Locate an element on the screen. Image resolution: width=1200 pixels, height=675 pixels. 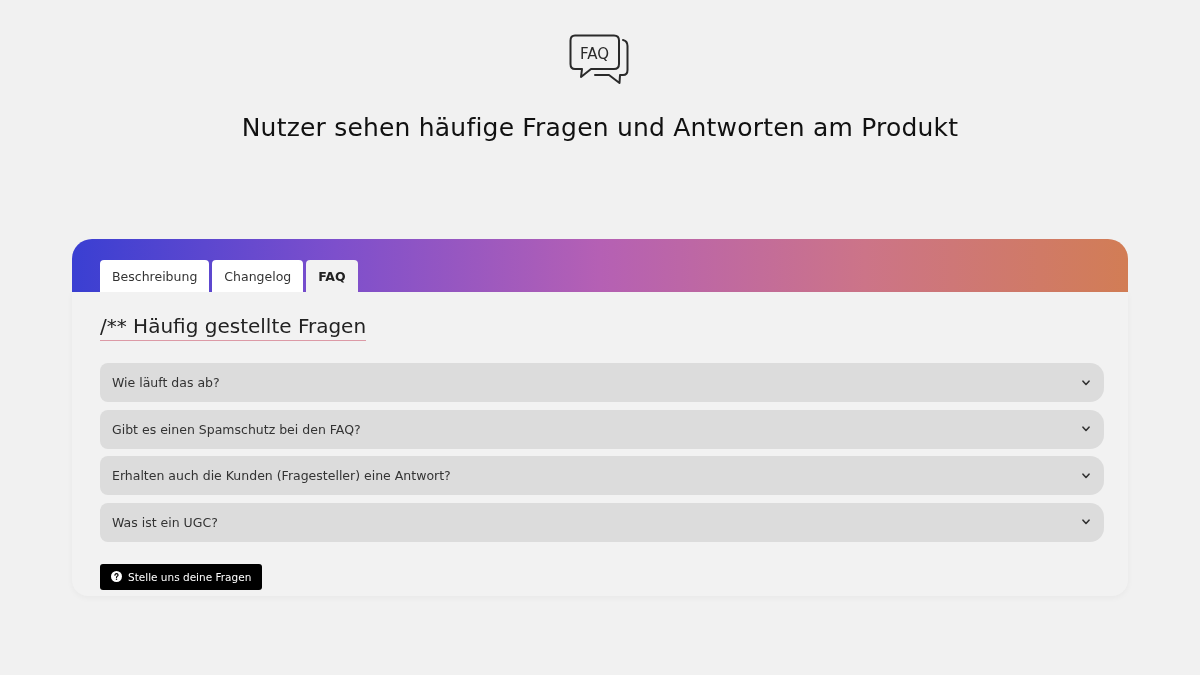
faq-accordion-item: Was ist ein UGC? is located at coordinates (602, 522).